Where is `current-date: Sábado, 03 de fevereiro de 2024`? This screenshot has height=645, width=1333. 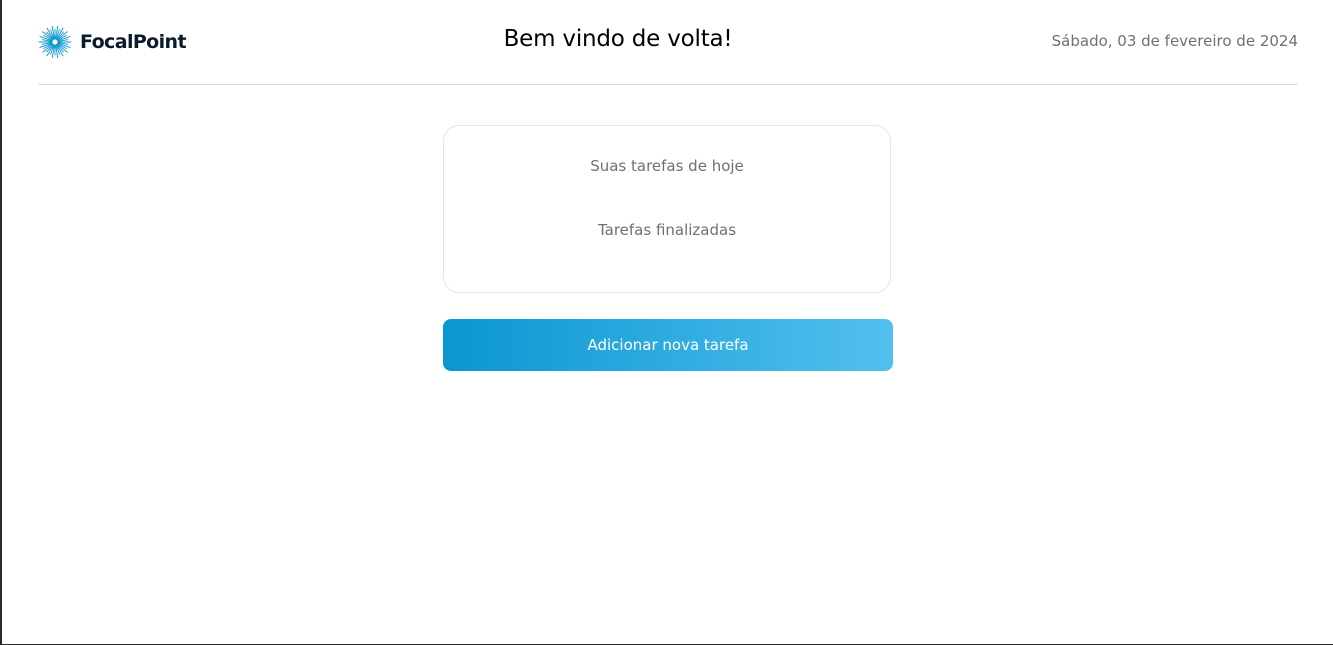
current-date: Sábado, 03 de fevereiro de 2024 is located at coordinates (1174, 41).